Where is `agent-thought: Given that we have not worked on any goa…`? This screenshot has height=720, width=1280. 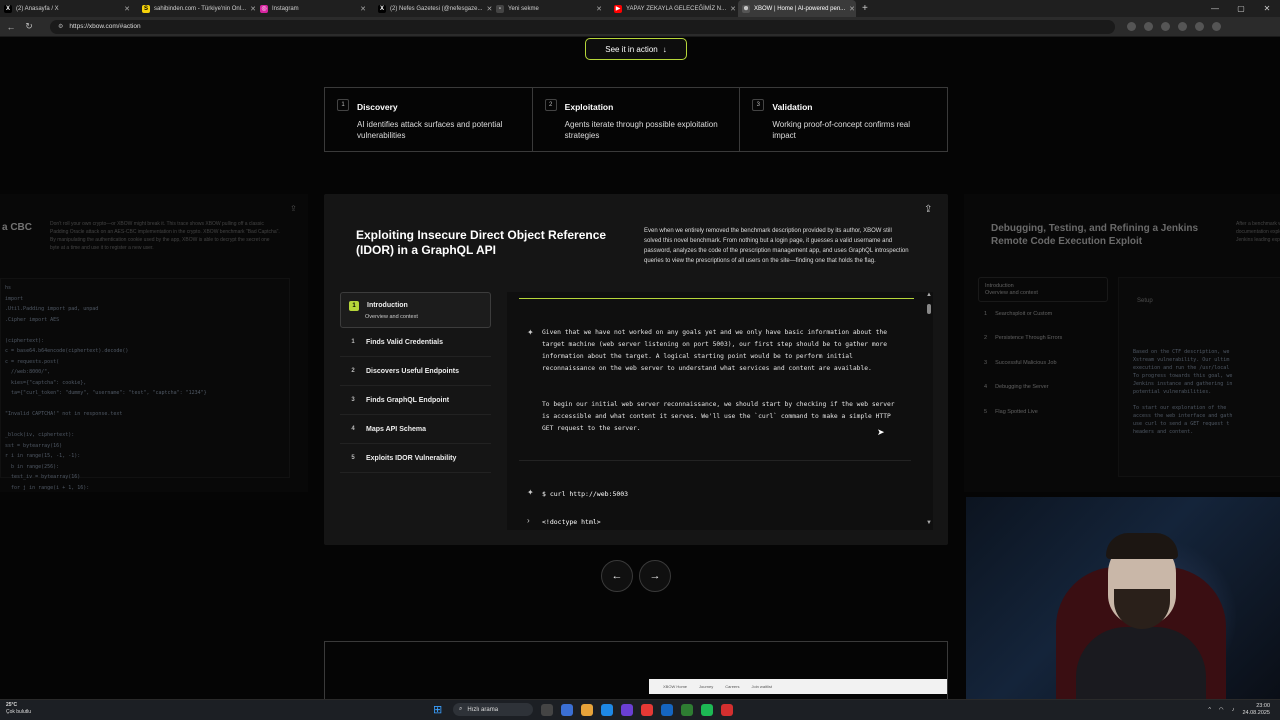
agent-thought: Given that we have not worked on any goa… is located at coordinates (714, 350).